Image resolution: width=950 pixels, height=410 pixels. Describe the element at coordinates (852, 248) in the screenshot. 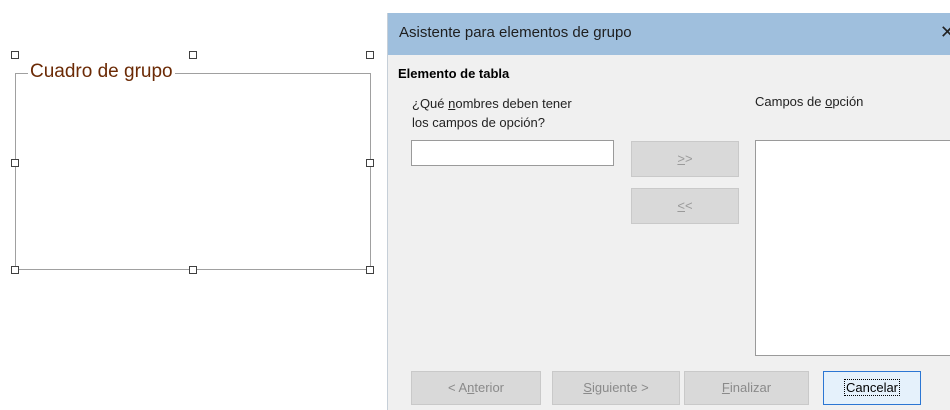

I see `option-fields-list` at that location.